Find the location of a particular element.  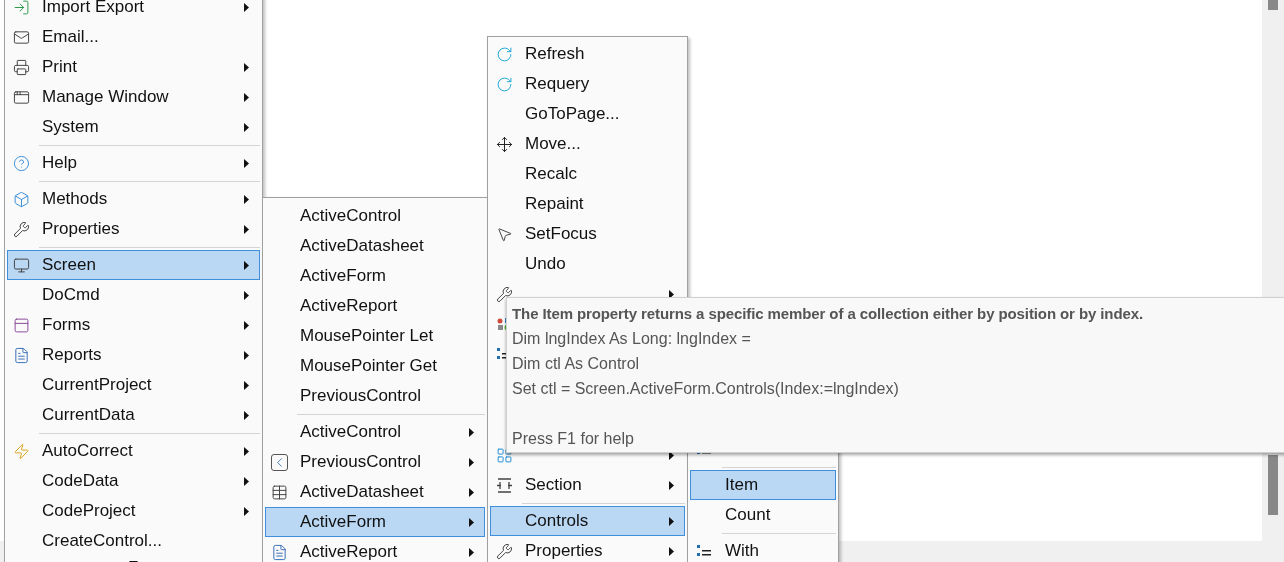

menu-item: Print is located at coordinates (133, 67).